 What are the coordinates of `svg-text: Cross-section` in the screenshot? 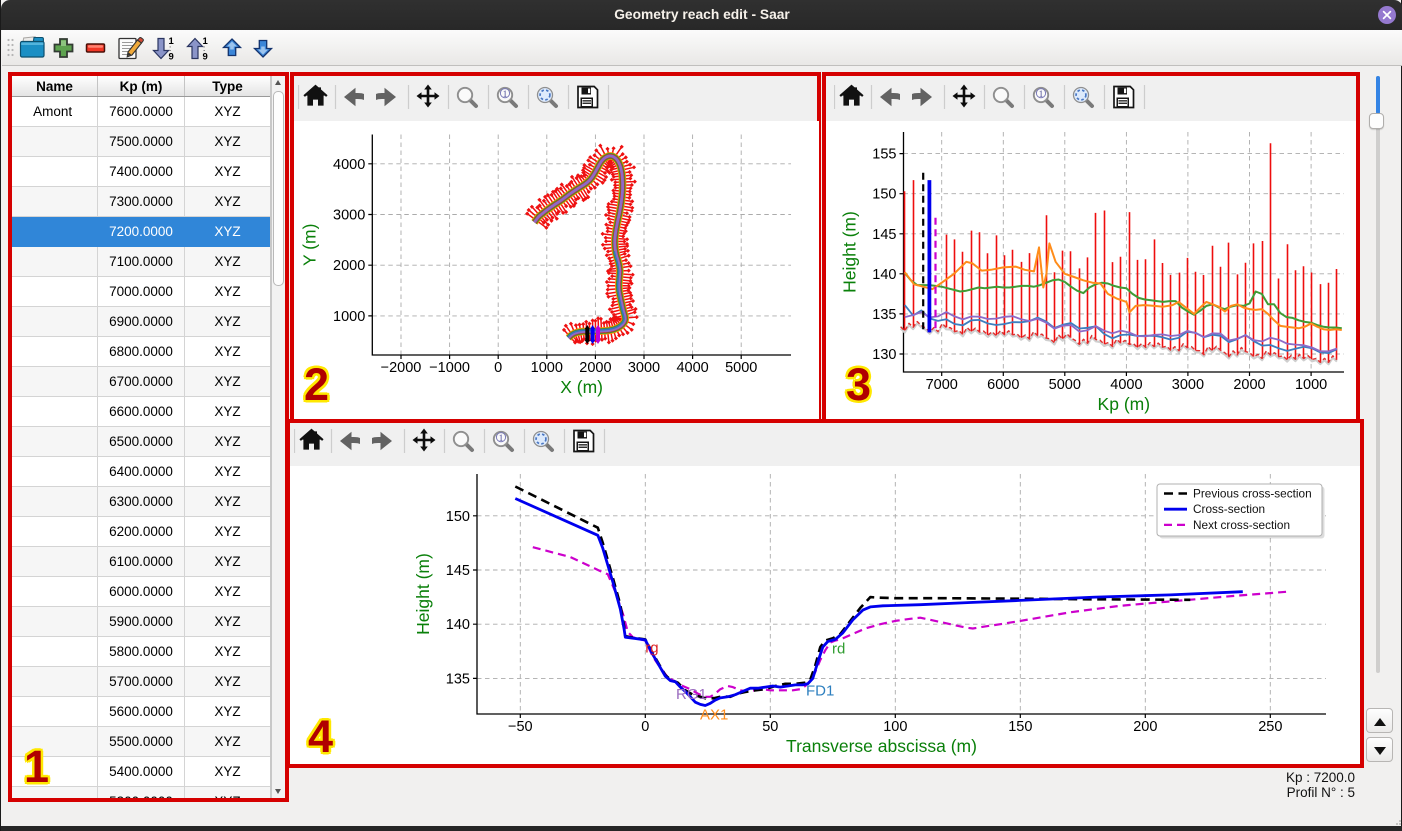 It's located at (1229, 509).